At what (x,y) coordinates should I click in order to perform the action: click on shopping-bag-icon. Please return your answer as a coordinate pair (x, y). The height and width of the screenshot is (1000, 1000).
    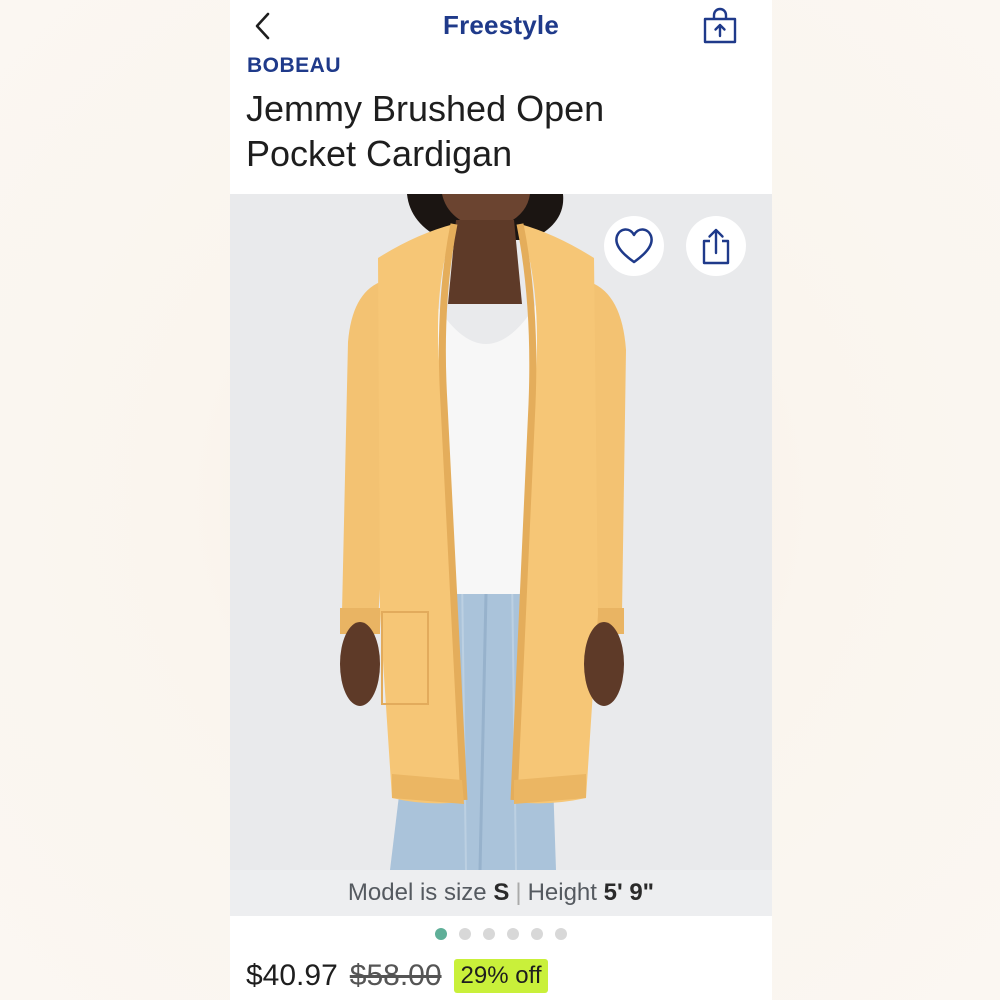
    Looking at the image, I should click on (720, 25).